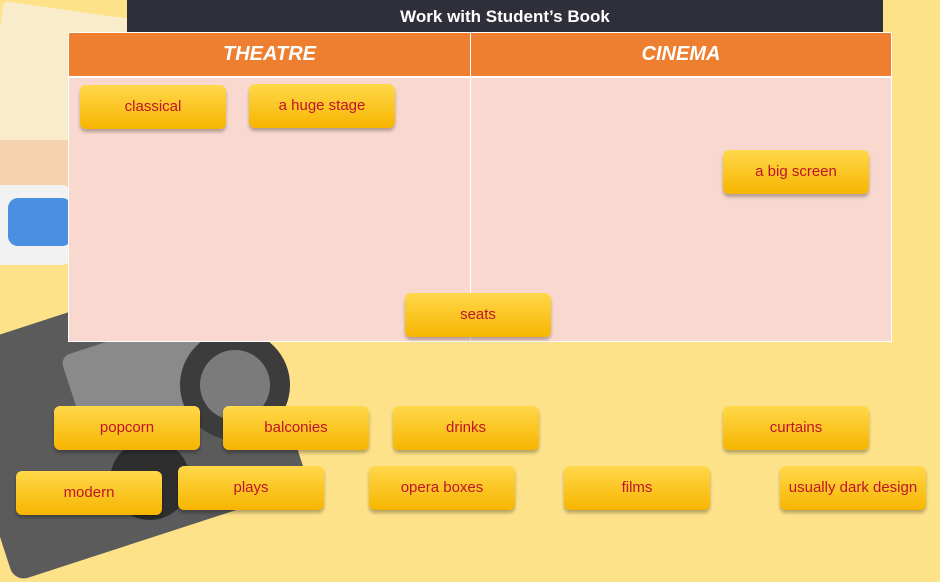  I want to click on cinema-column-heading: CINEMA, so click(681, 54).